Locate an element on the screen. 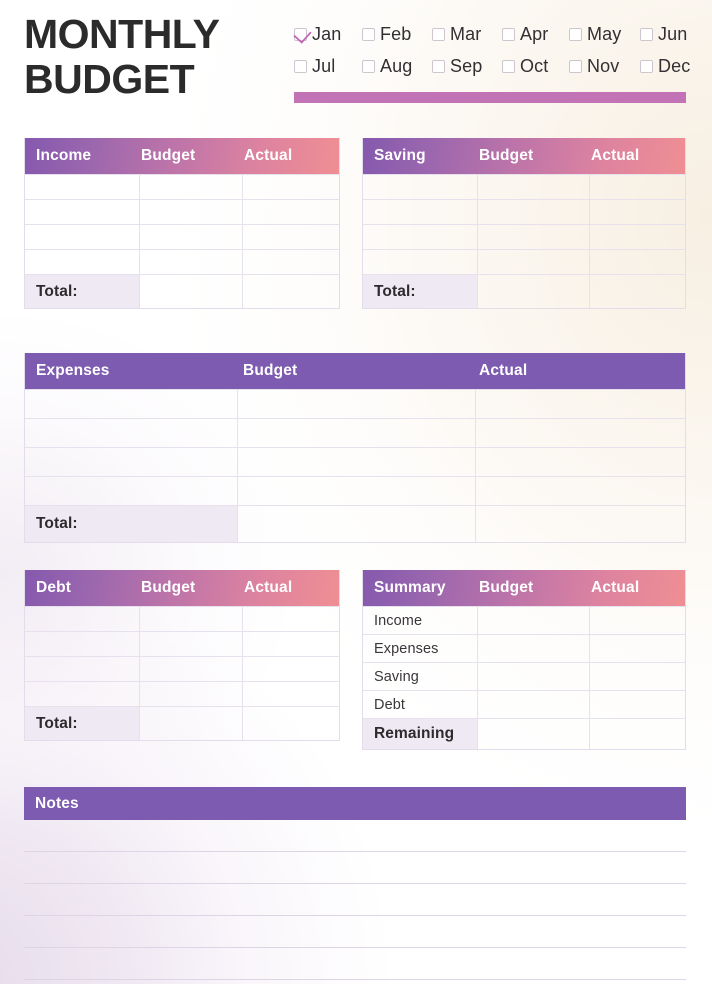  notes-title: Notes is located at coordinates (57, 803).